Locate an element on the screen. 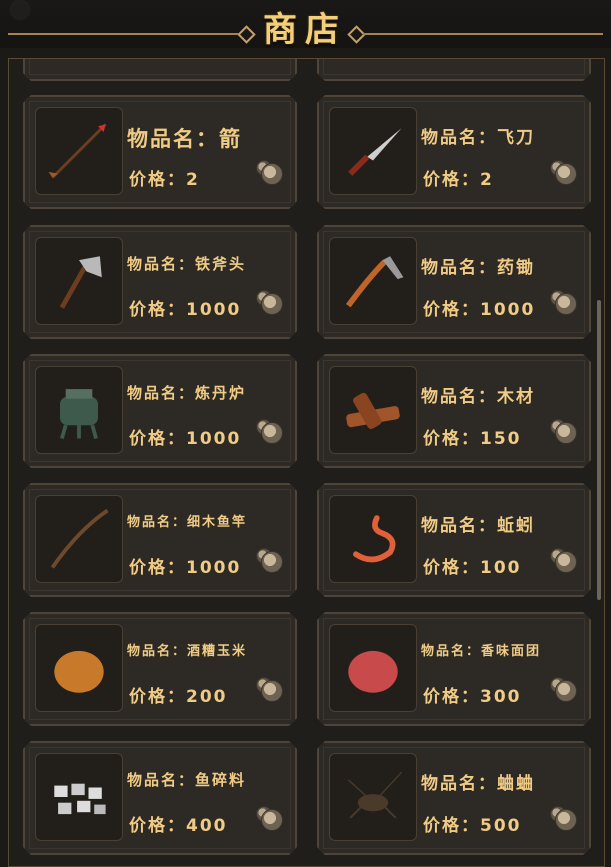 The width and height of the screenshot is (611, 867). item-price: 价格：100 is located at coordinates (472, 568).